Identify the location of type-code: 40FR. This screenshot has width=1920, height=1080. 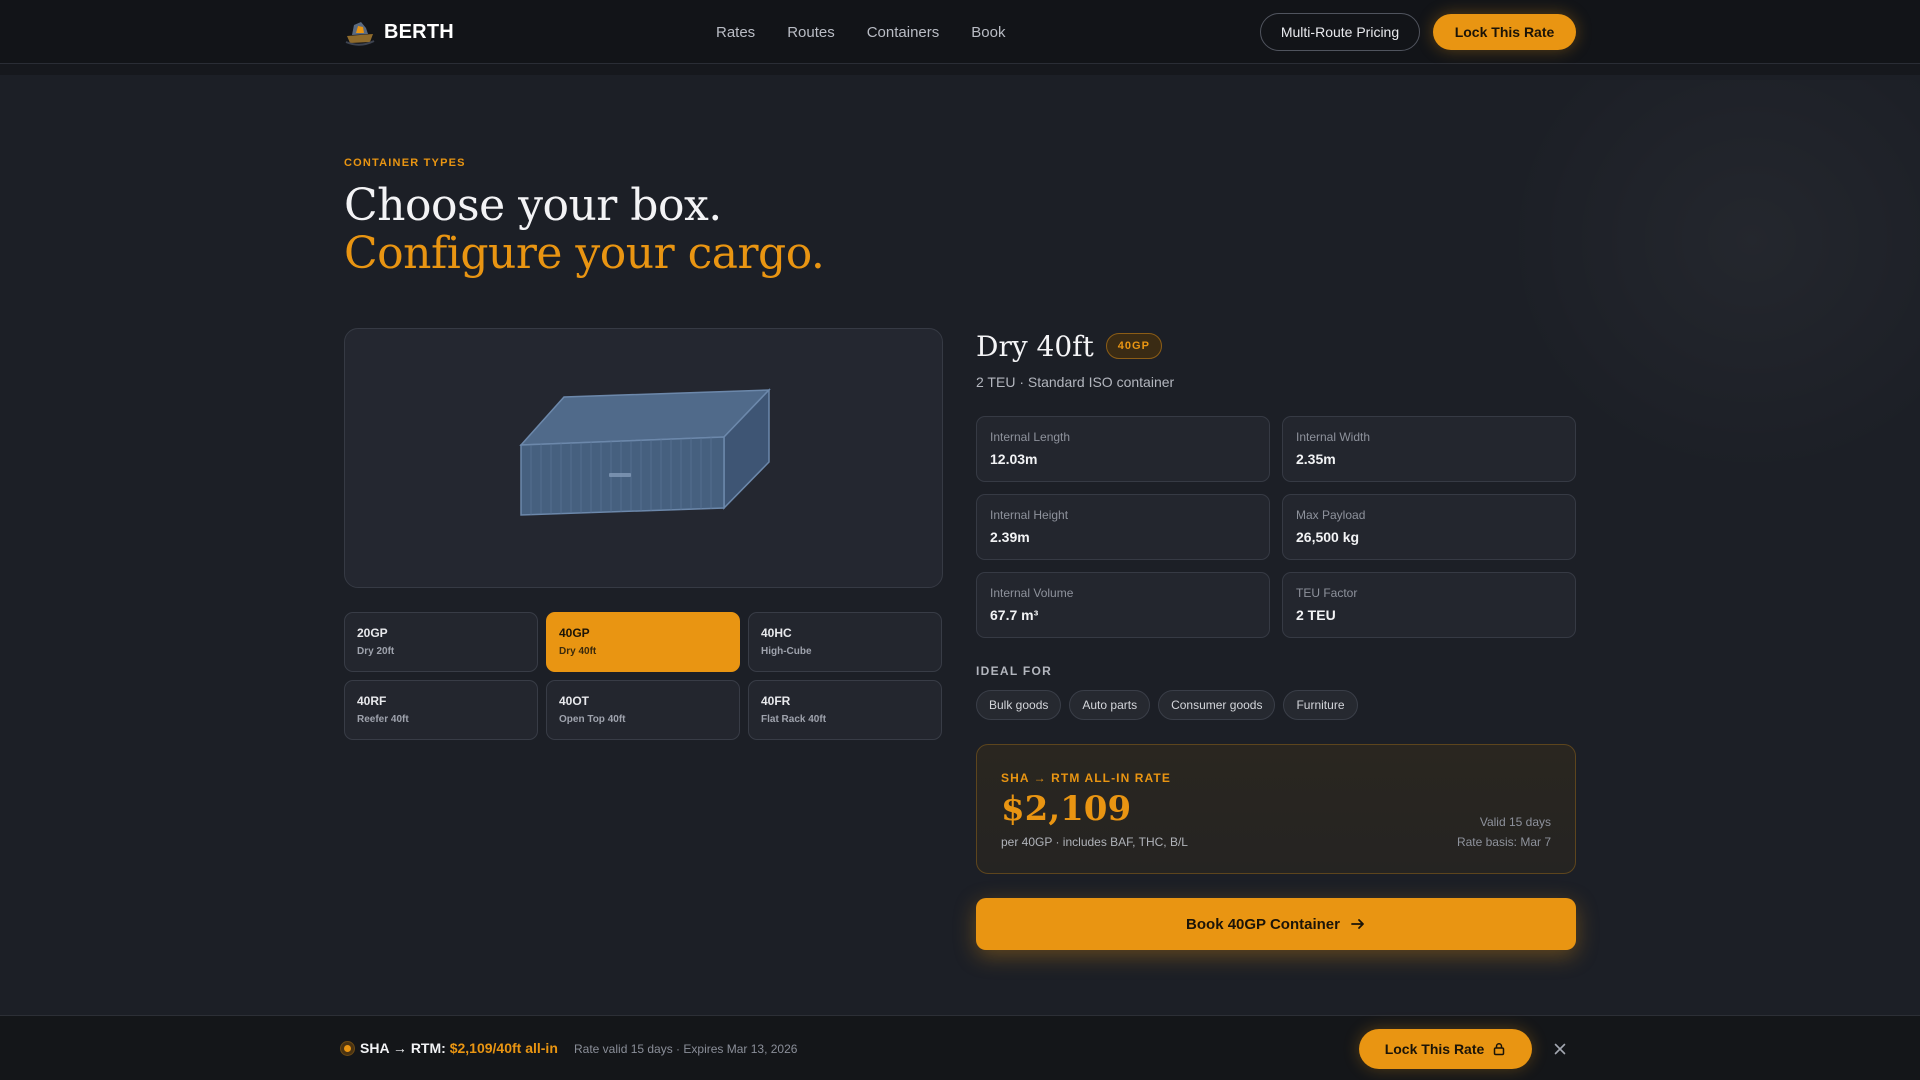
(776, 701).